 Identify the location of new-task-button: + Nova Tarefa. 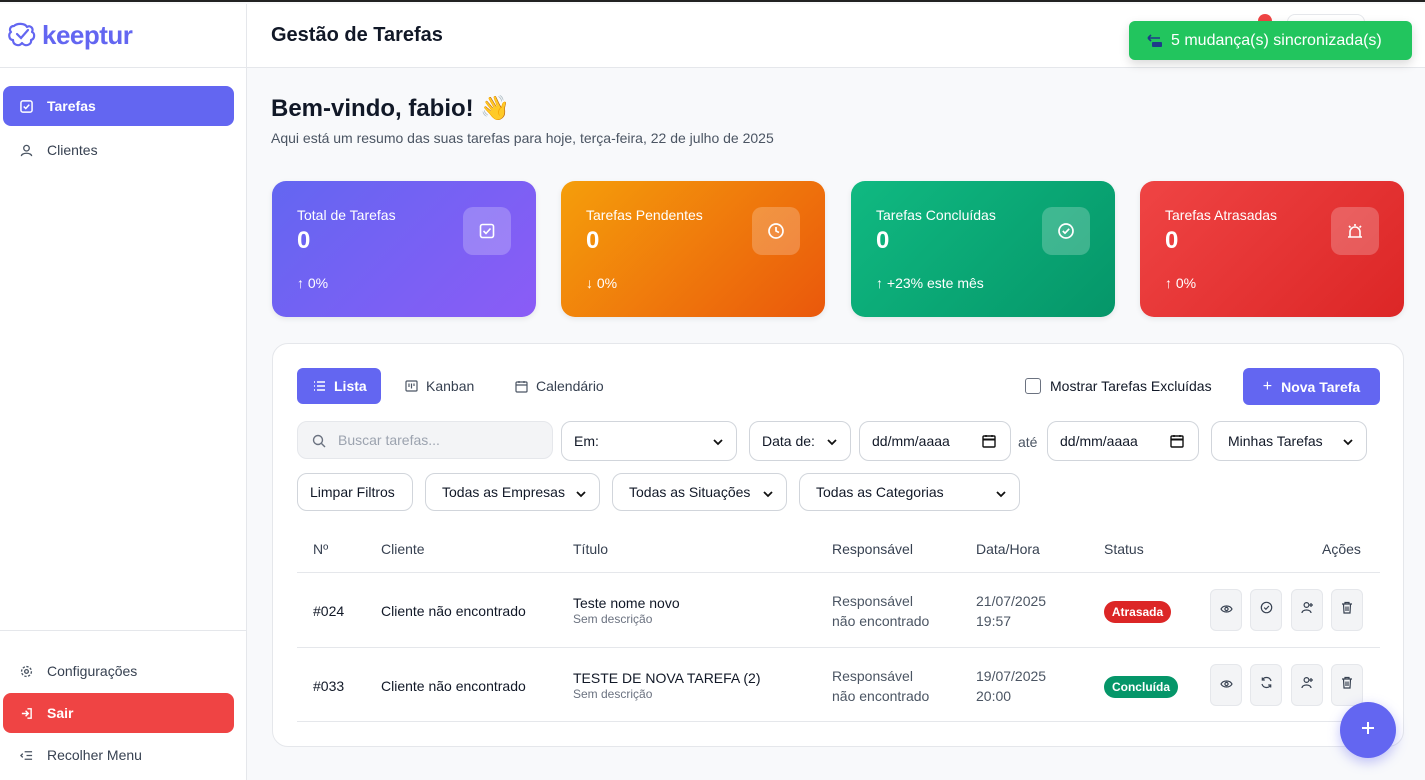
(1311, 386).